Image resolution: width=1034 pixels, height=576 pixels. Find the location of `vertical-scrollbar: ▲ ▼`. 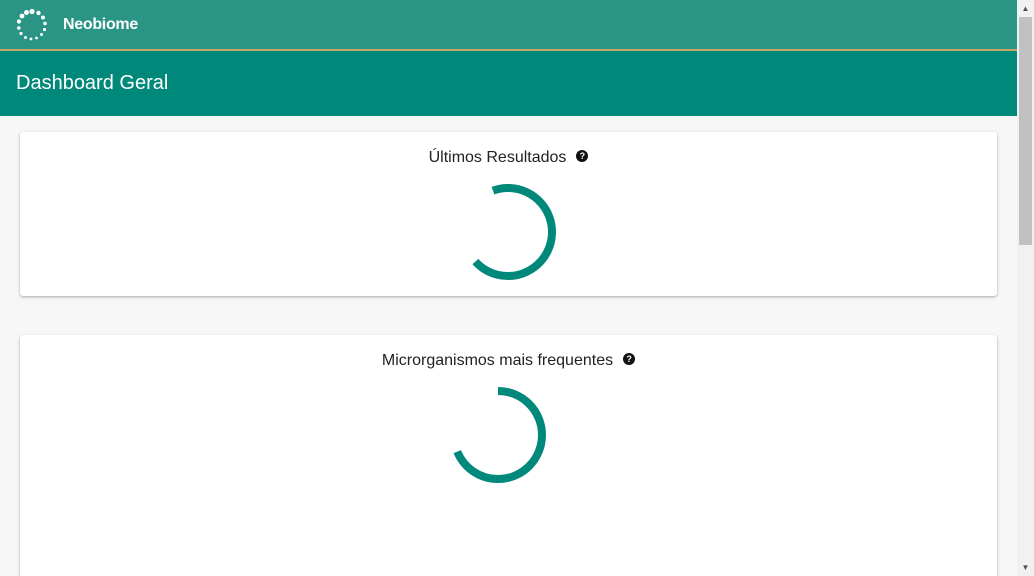

vertical-scrollbar: ▲ ▼ is located at coordinates (1025, 288).